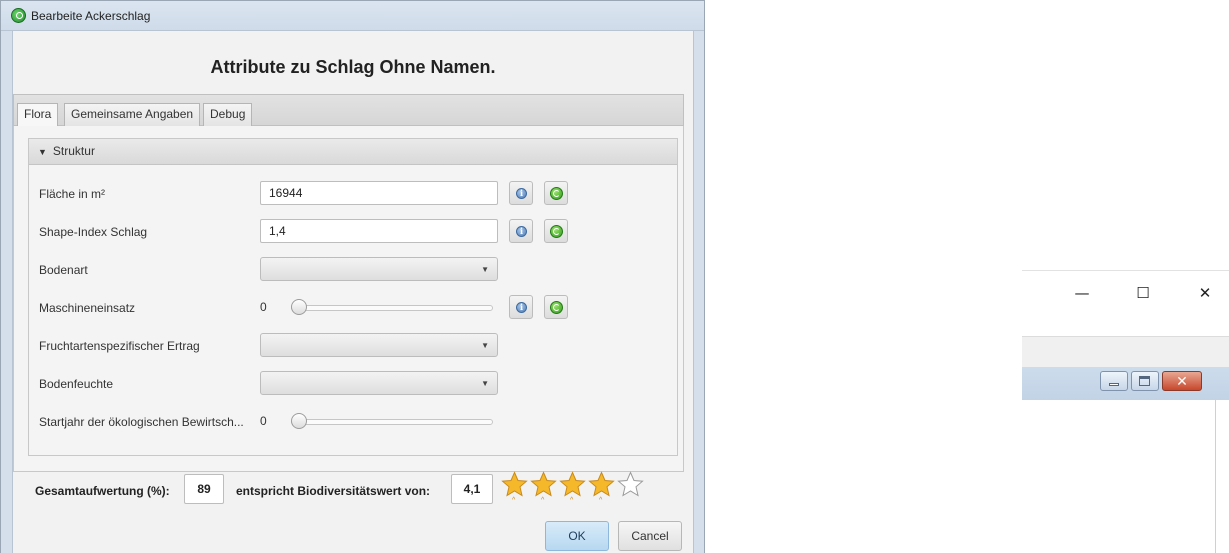 The image size is (1229, 553). Describe the element at coordinates (91, 15) in the screenshot. I see `window-title: Bearbeite Ackerschlag` at that location.